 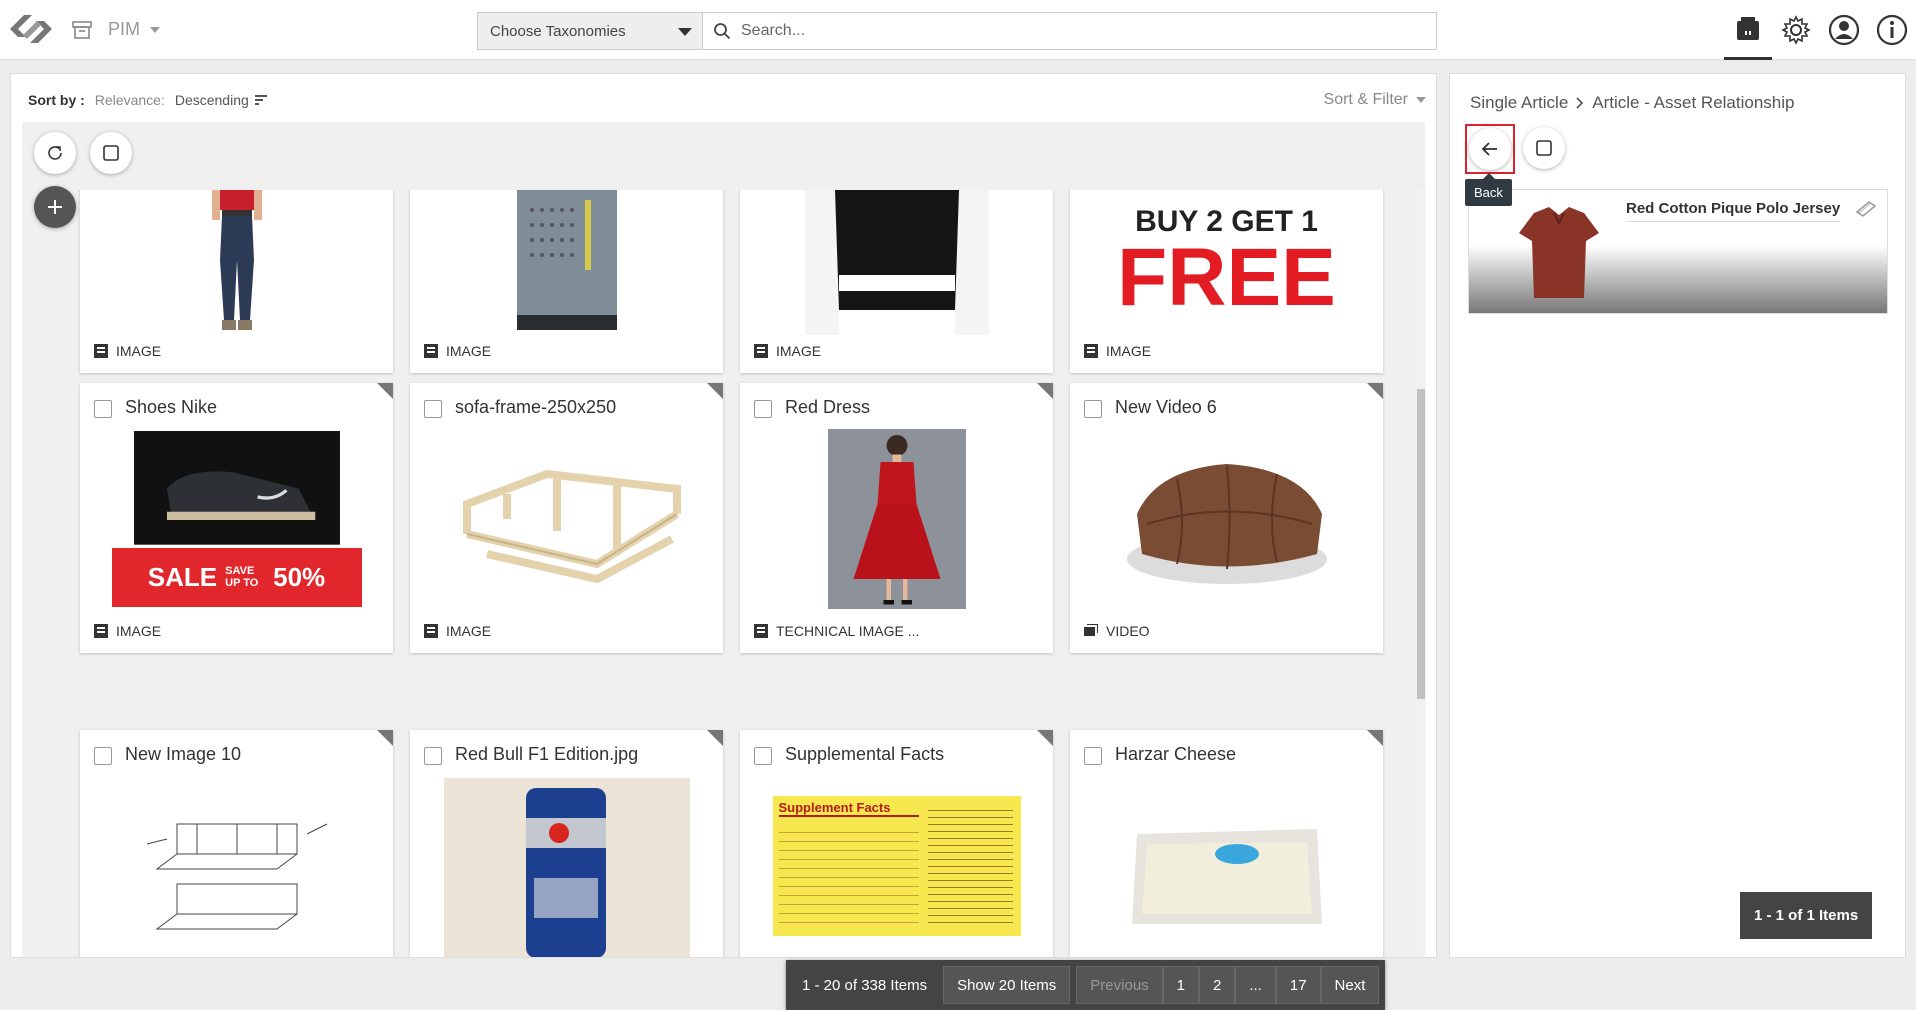 I want to click on user-icon, so click(x=1844, y=30).